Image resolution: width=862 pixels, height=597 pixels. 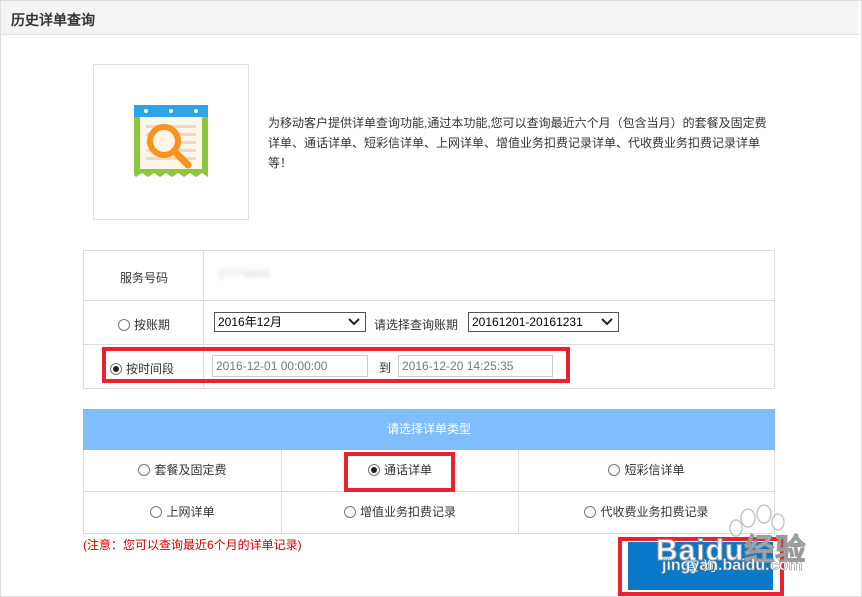 What do you see at coordinates (429, 276) in the screenshot?
I see `service-number-row: 服务号码 1****4444` at bounding box center [429, 276].